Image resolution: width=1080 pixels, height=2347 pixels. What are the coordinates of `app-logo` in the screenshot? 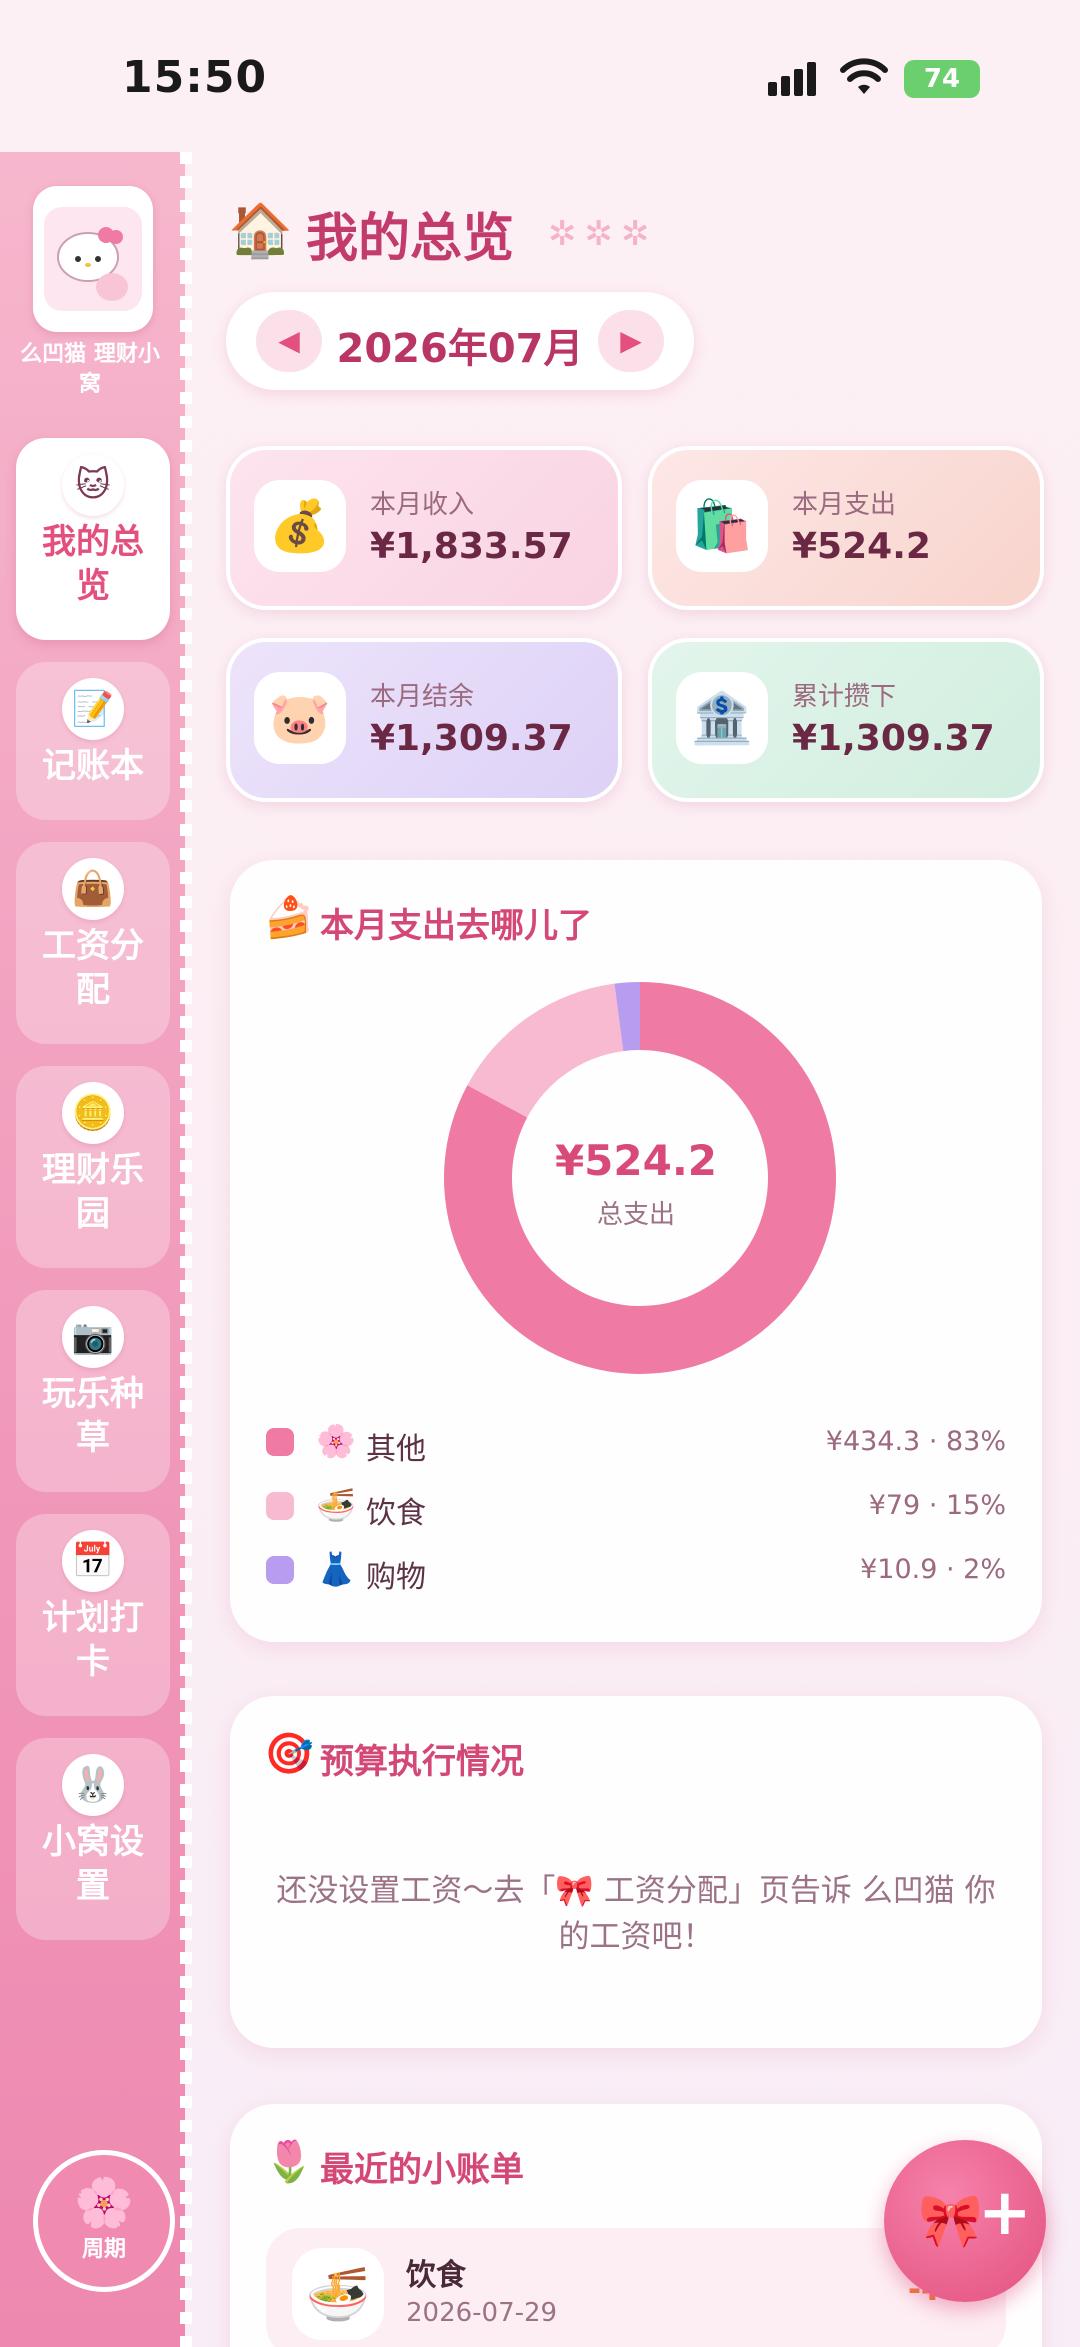 It's located at (93, 259).